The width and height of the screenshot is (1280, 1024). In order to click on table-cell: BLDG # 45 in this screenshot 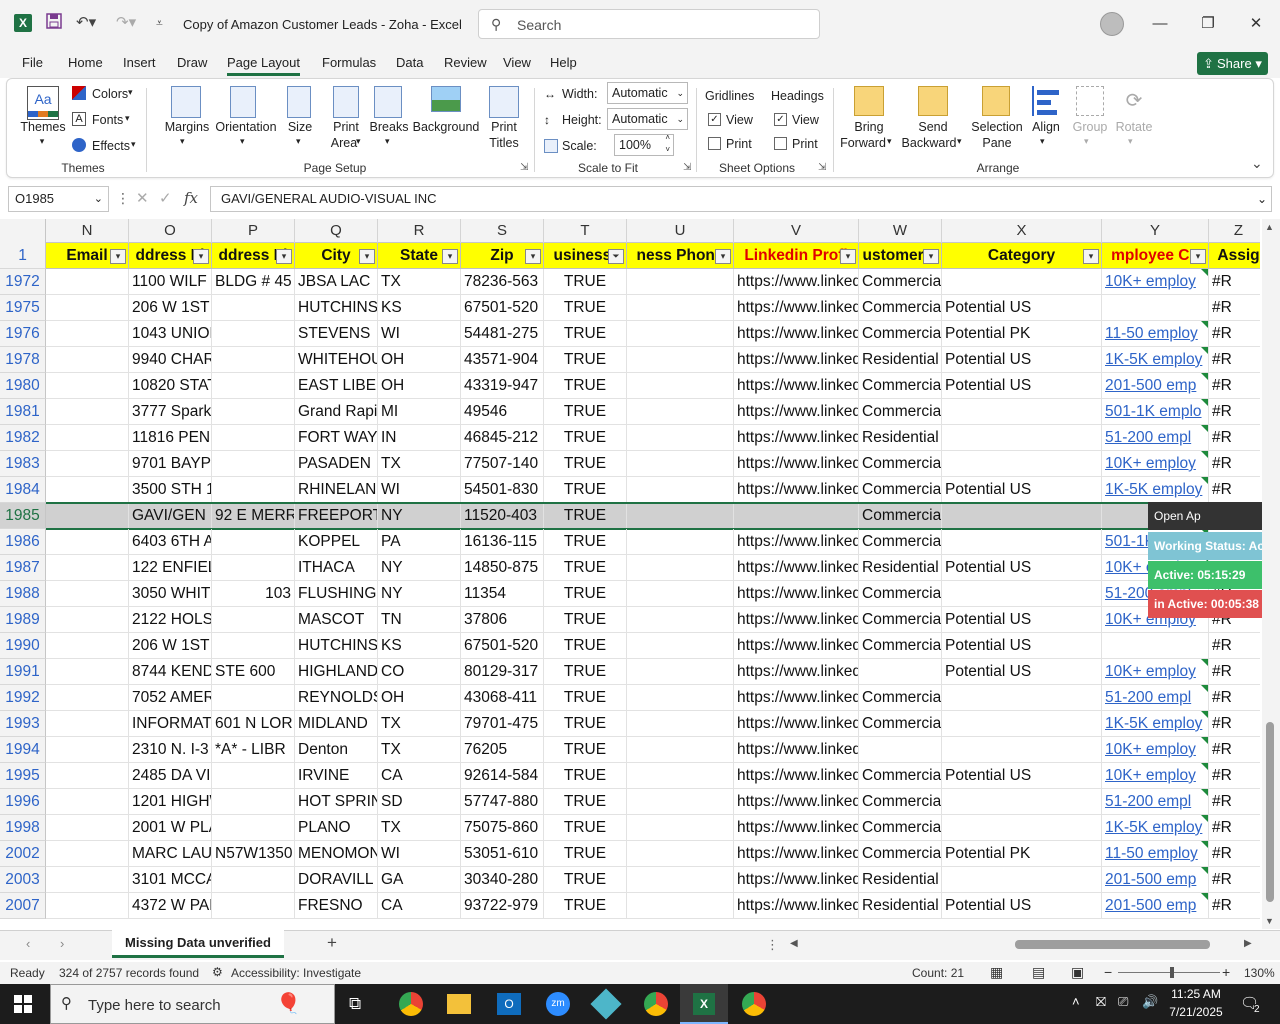, I will do `click(253, 282)`.